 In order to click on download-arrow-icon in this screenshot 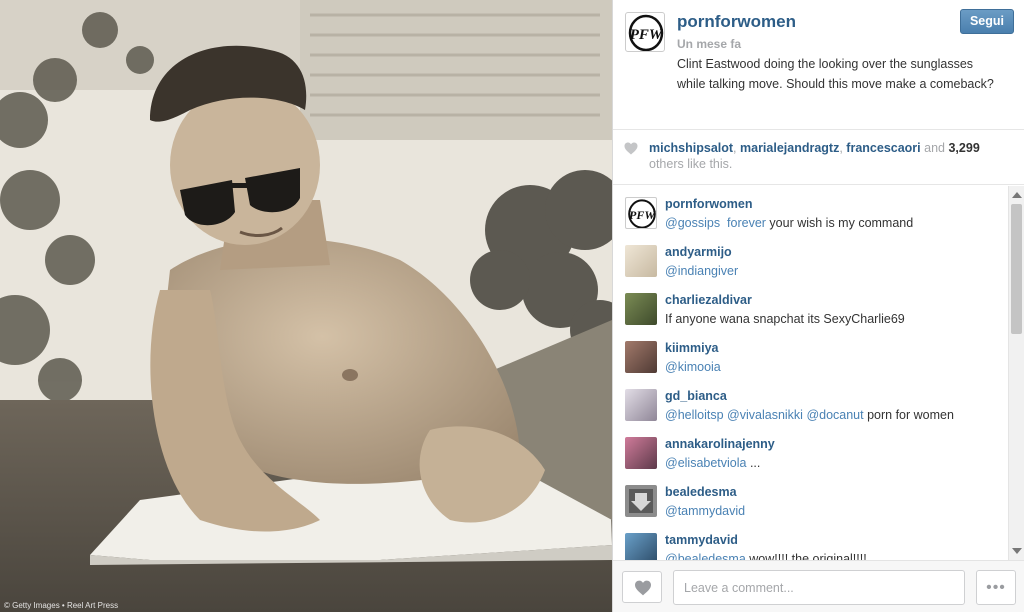, I will do `click(641, 501)`.